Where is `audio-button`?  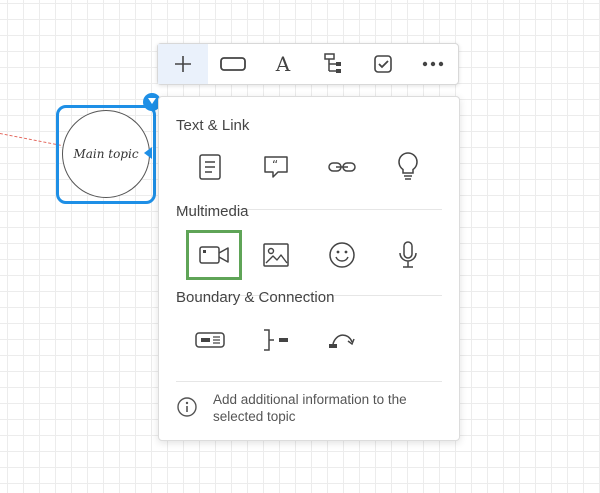
audio-button is located at coordinates (408, 255).